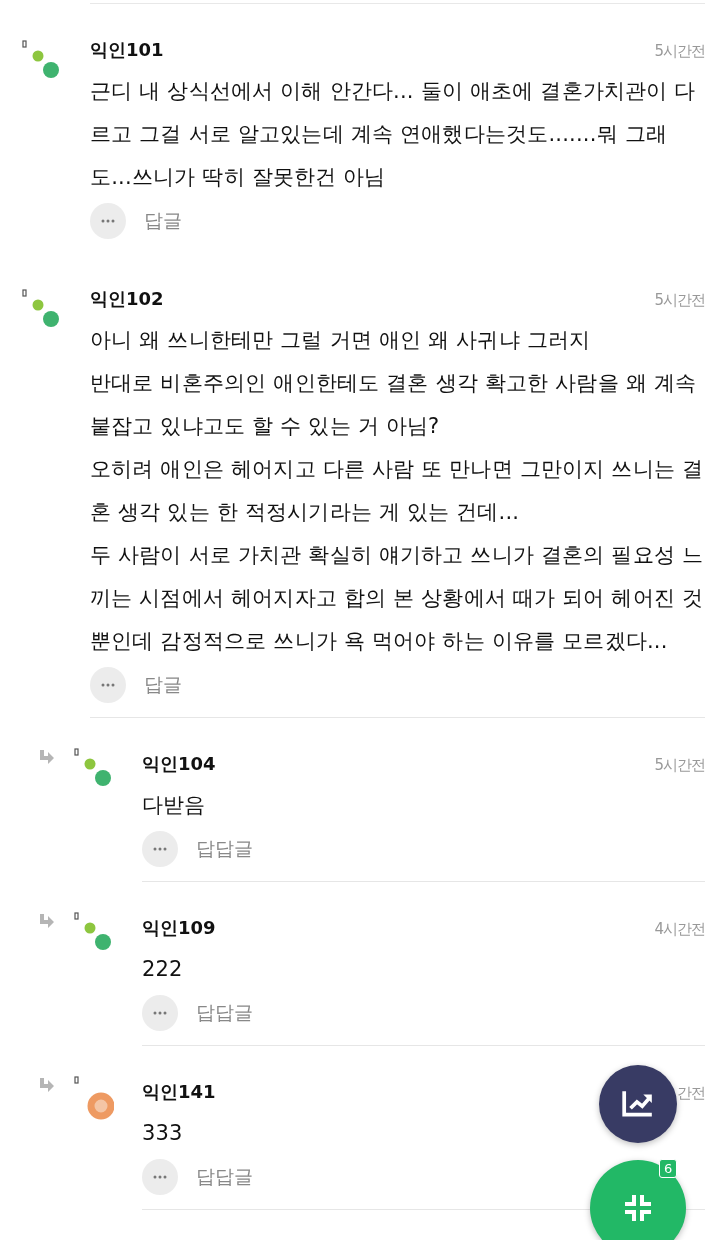  Describe the element at coordinates (393, 134) in the screenshot. I see `comment-text: 근디 내 상식선에서 이해 안간다... 둘이 애초에 결혼가치관이 다르고 그걸 서로 알고있는데 계속 연애했다는것도.......뭐 그래도...쓰니가 딱히 잘못한건 아님` at that location.